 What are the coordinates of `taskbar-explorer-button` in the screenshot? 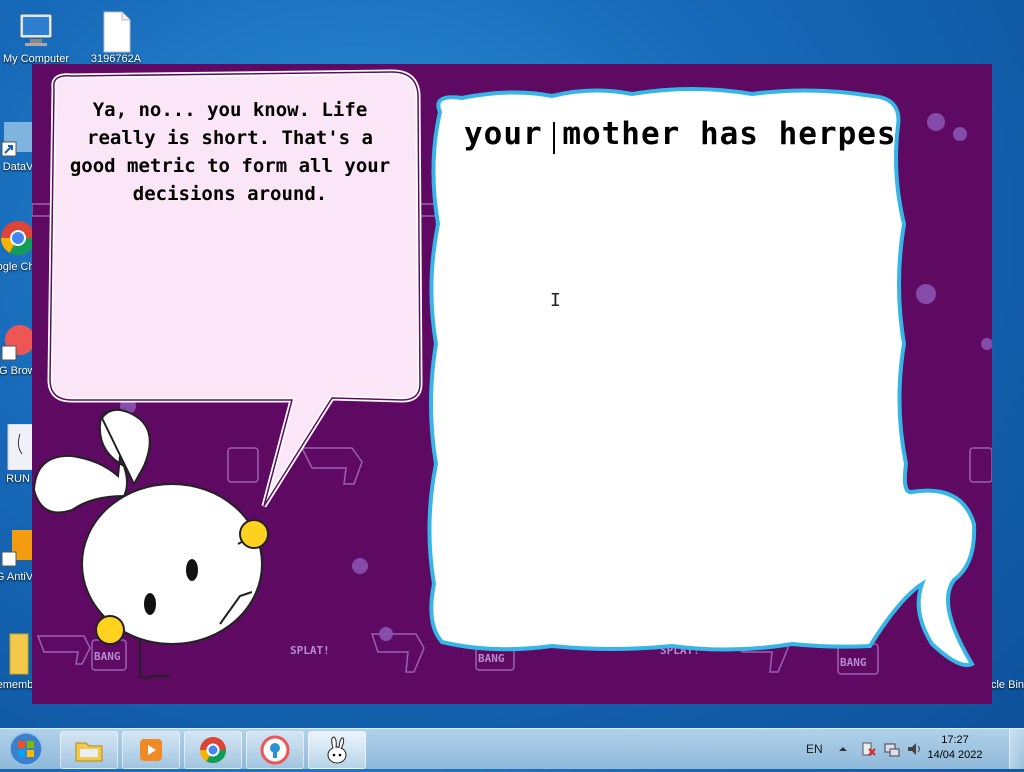 It's located at (89, 750).